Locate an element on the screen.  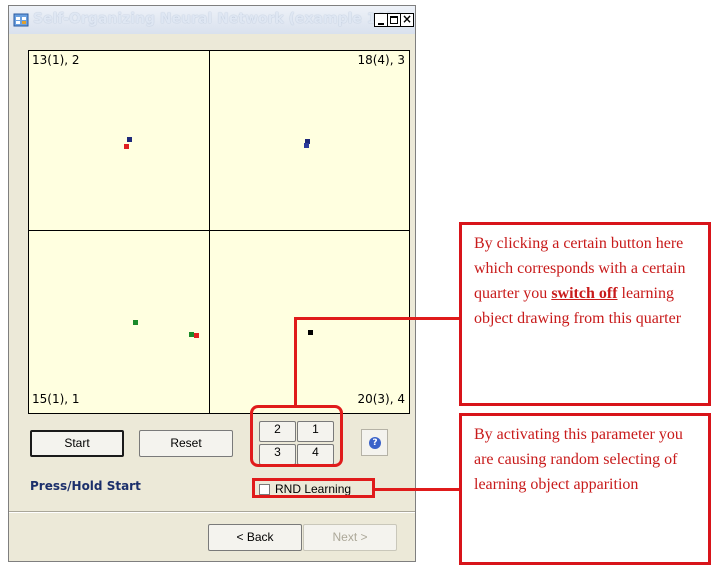
help-icon: ? is located at coordinates (375, 443).